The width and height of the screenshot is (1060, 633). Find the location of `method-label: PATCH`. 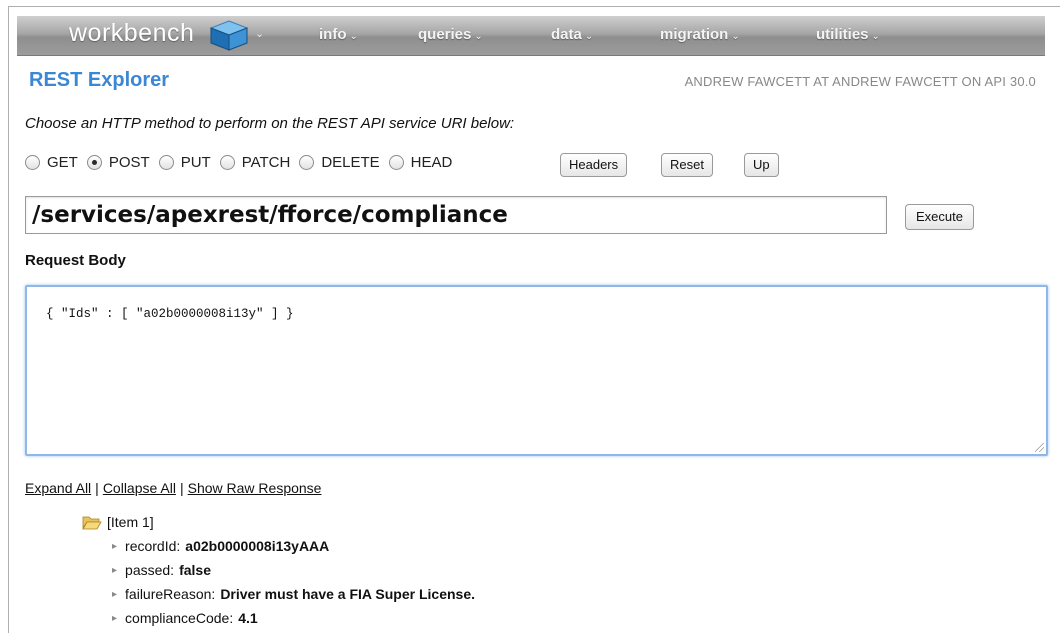

method-label: PATCH is located at coordinates (266, 162).